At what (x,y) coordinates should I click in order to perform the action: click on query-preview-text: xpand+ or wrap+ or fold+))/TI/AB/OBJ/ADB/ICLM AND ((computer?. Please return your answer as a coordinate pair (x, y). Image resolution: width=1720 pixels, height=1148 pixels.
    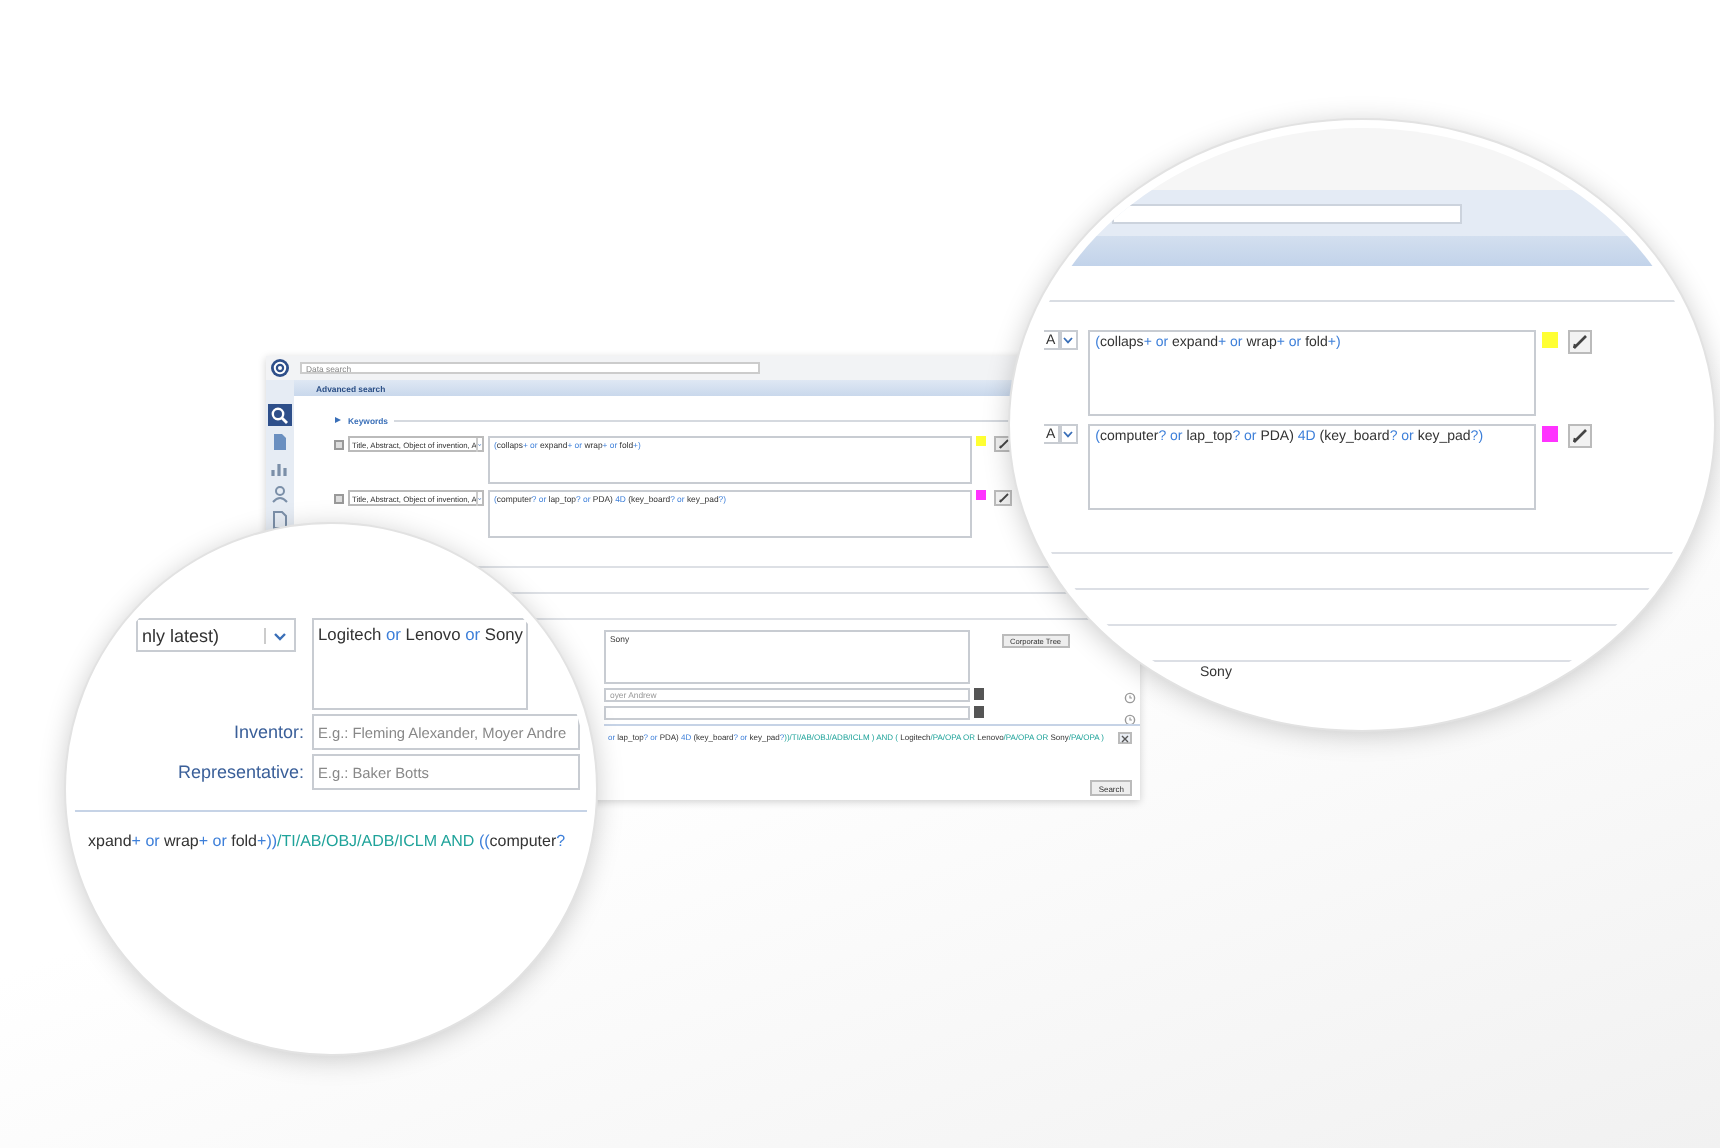
    Looking at the image, I should click on (327, 841).